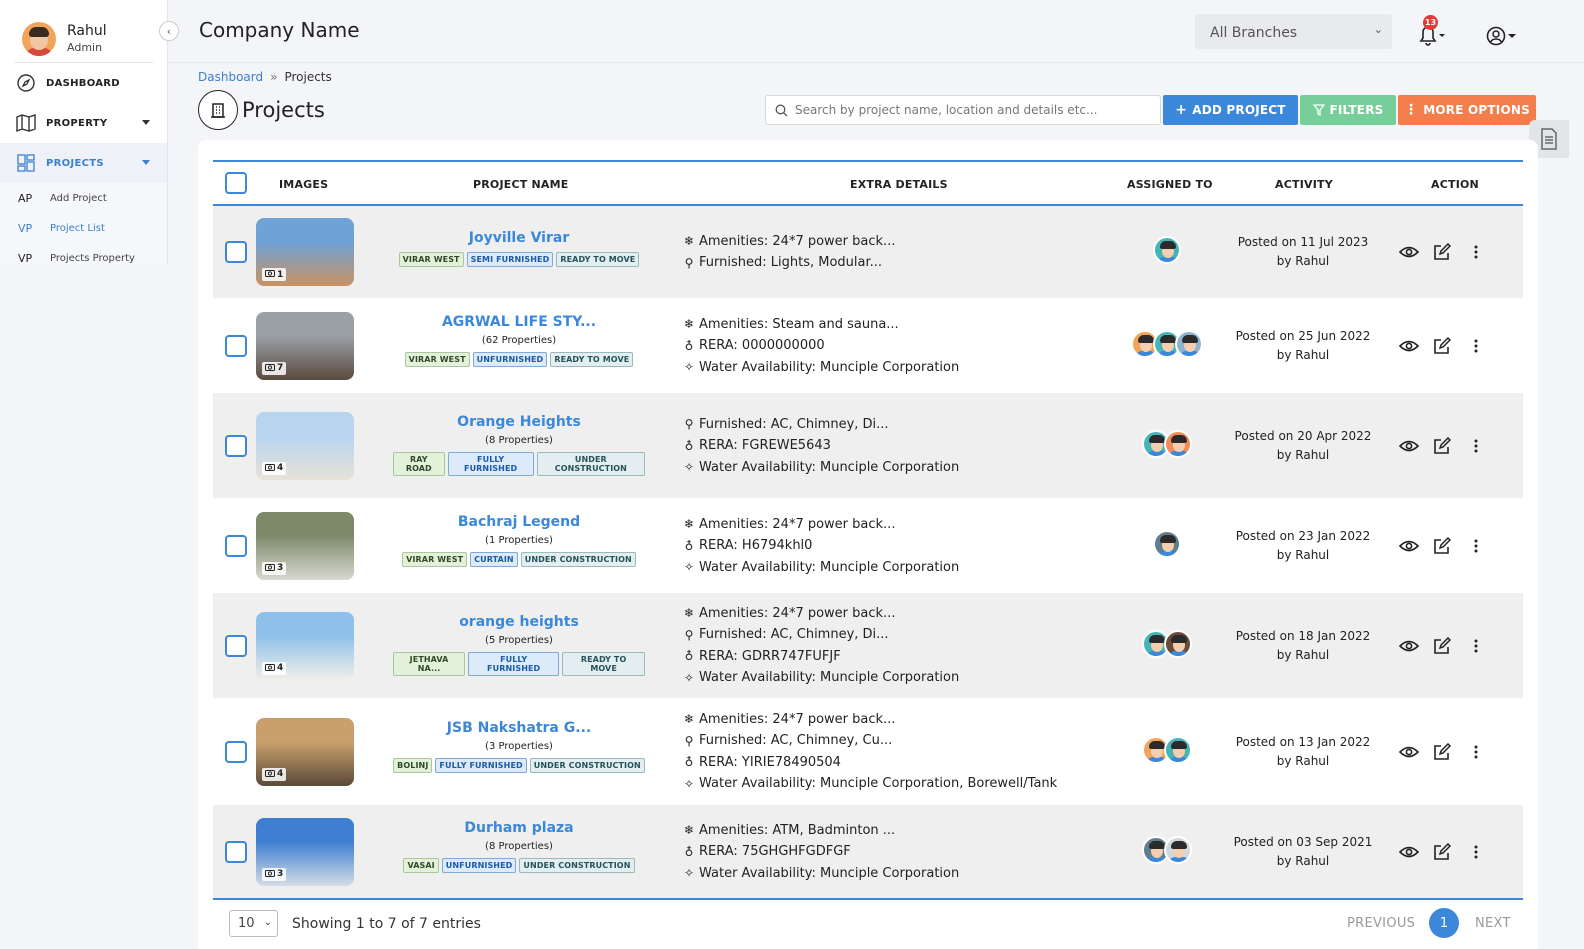 Image resolution: width=1584 pixels, height=949 pixels. I want to click on add-project-button: + ADD PROJECT, so click(1230, 110).